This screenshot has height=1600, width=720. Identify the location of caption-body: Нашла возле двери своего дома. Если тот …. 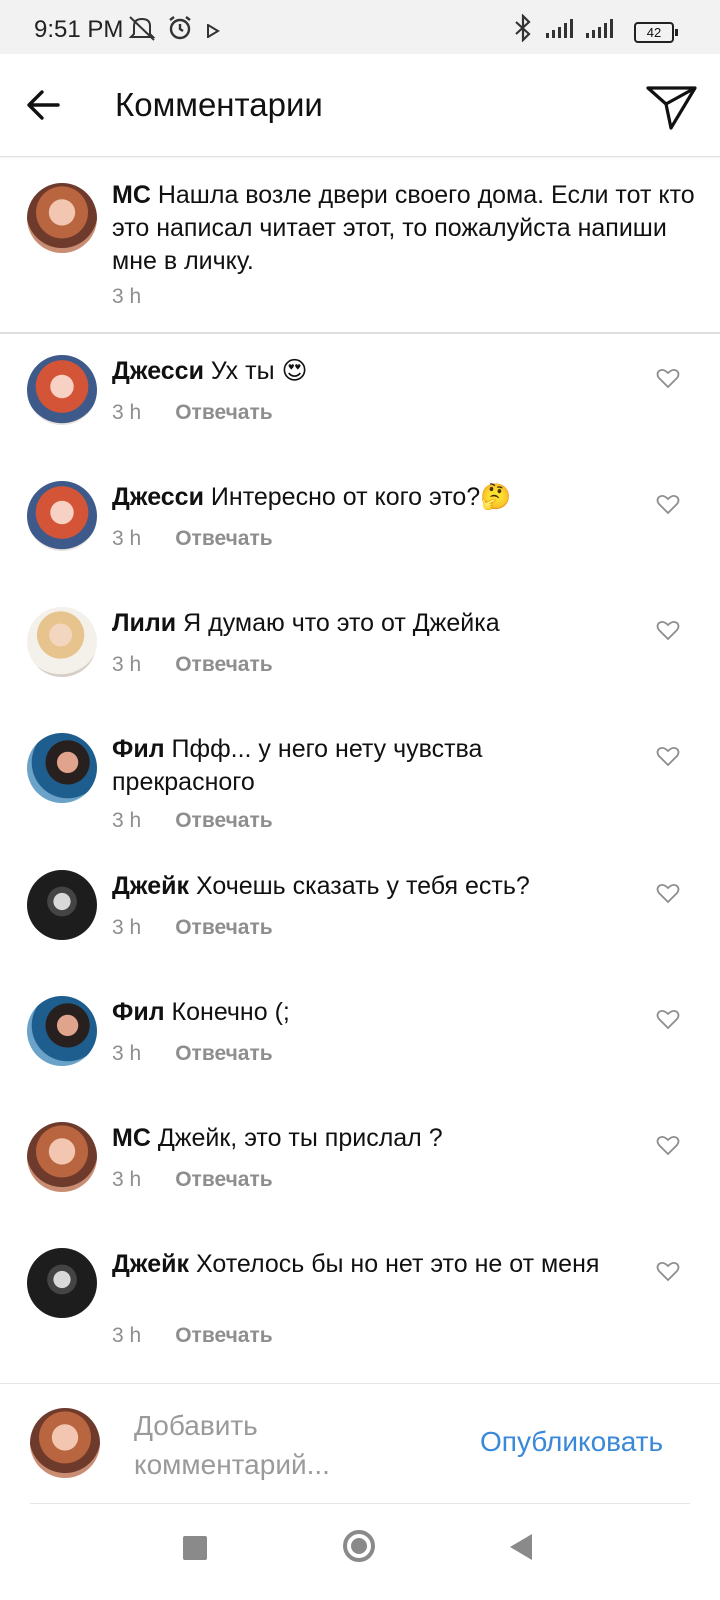
(403, 228).